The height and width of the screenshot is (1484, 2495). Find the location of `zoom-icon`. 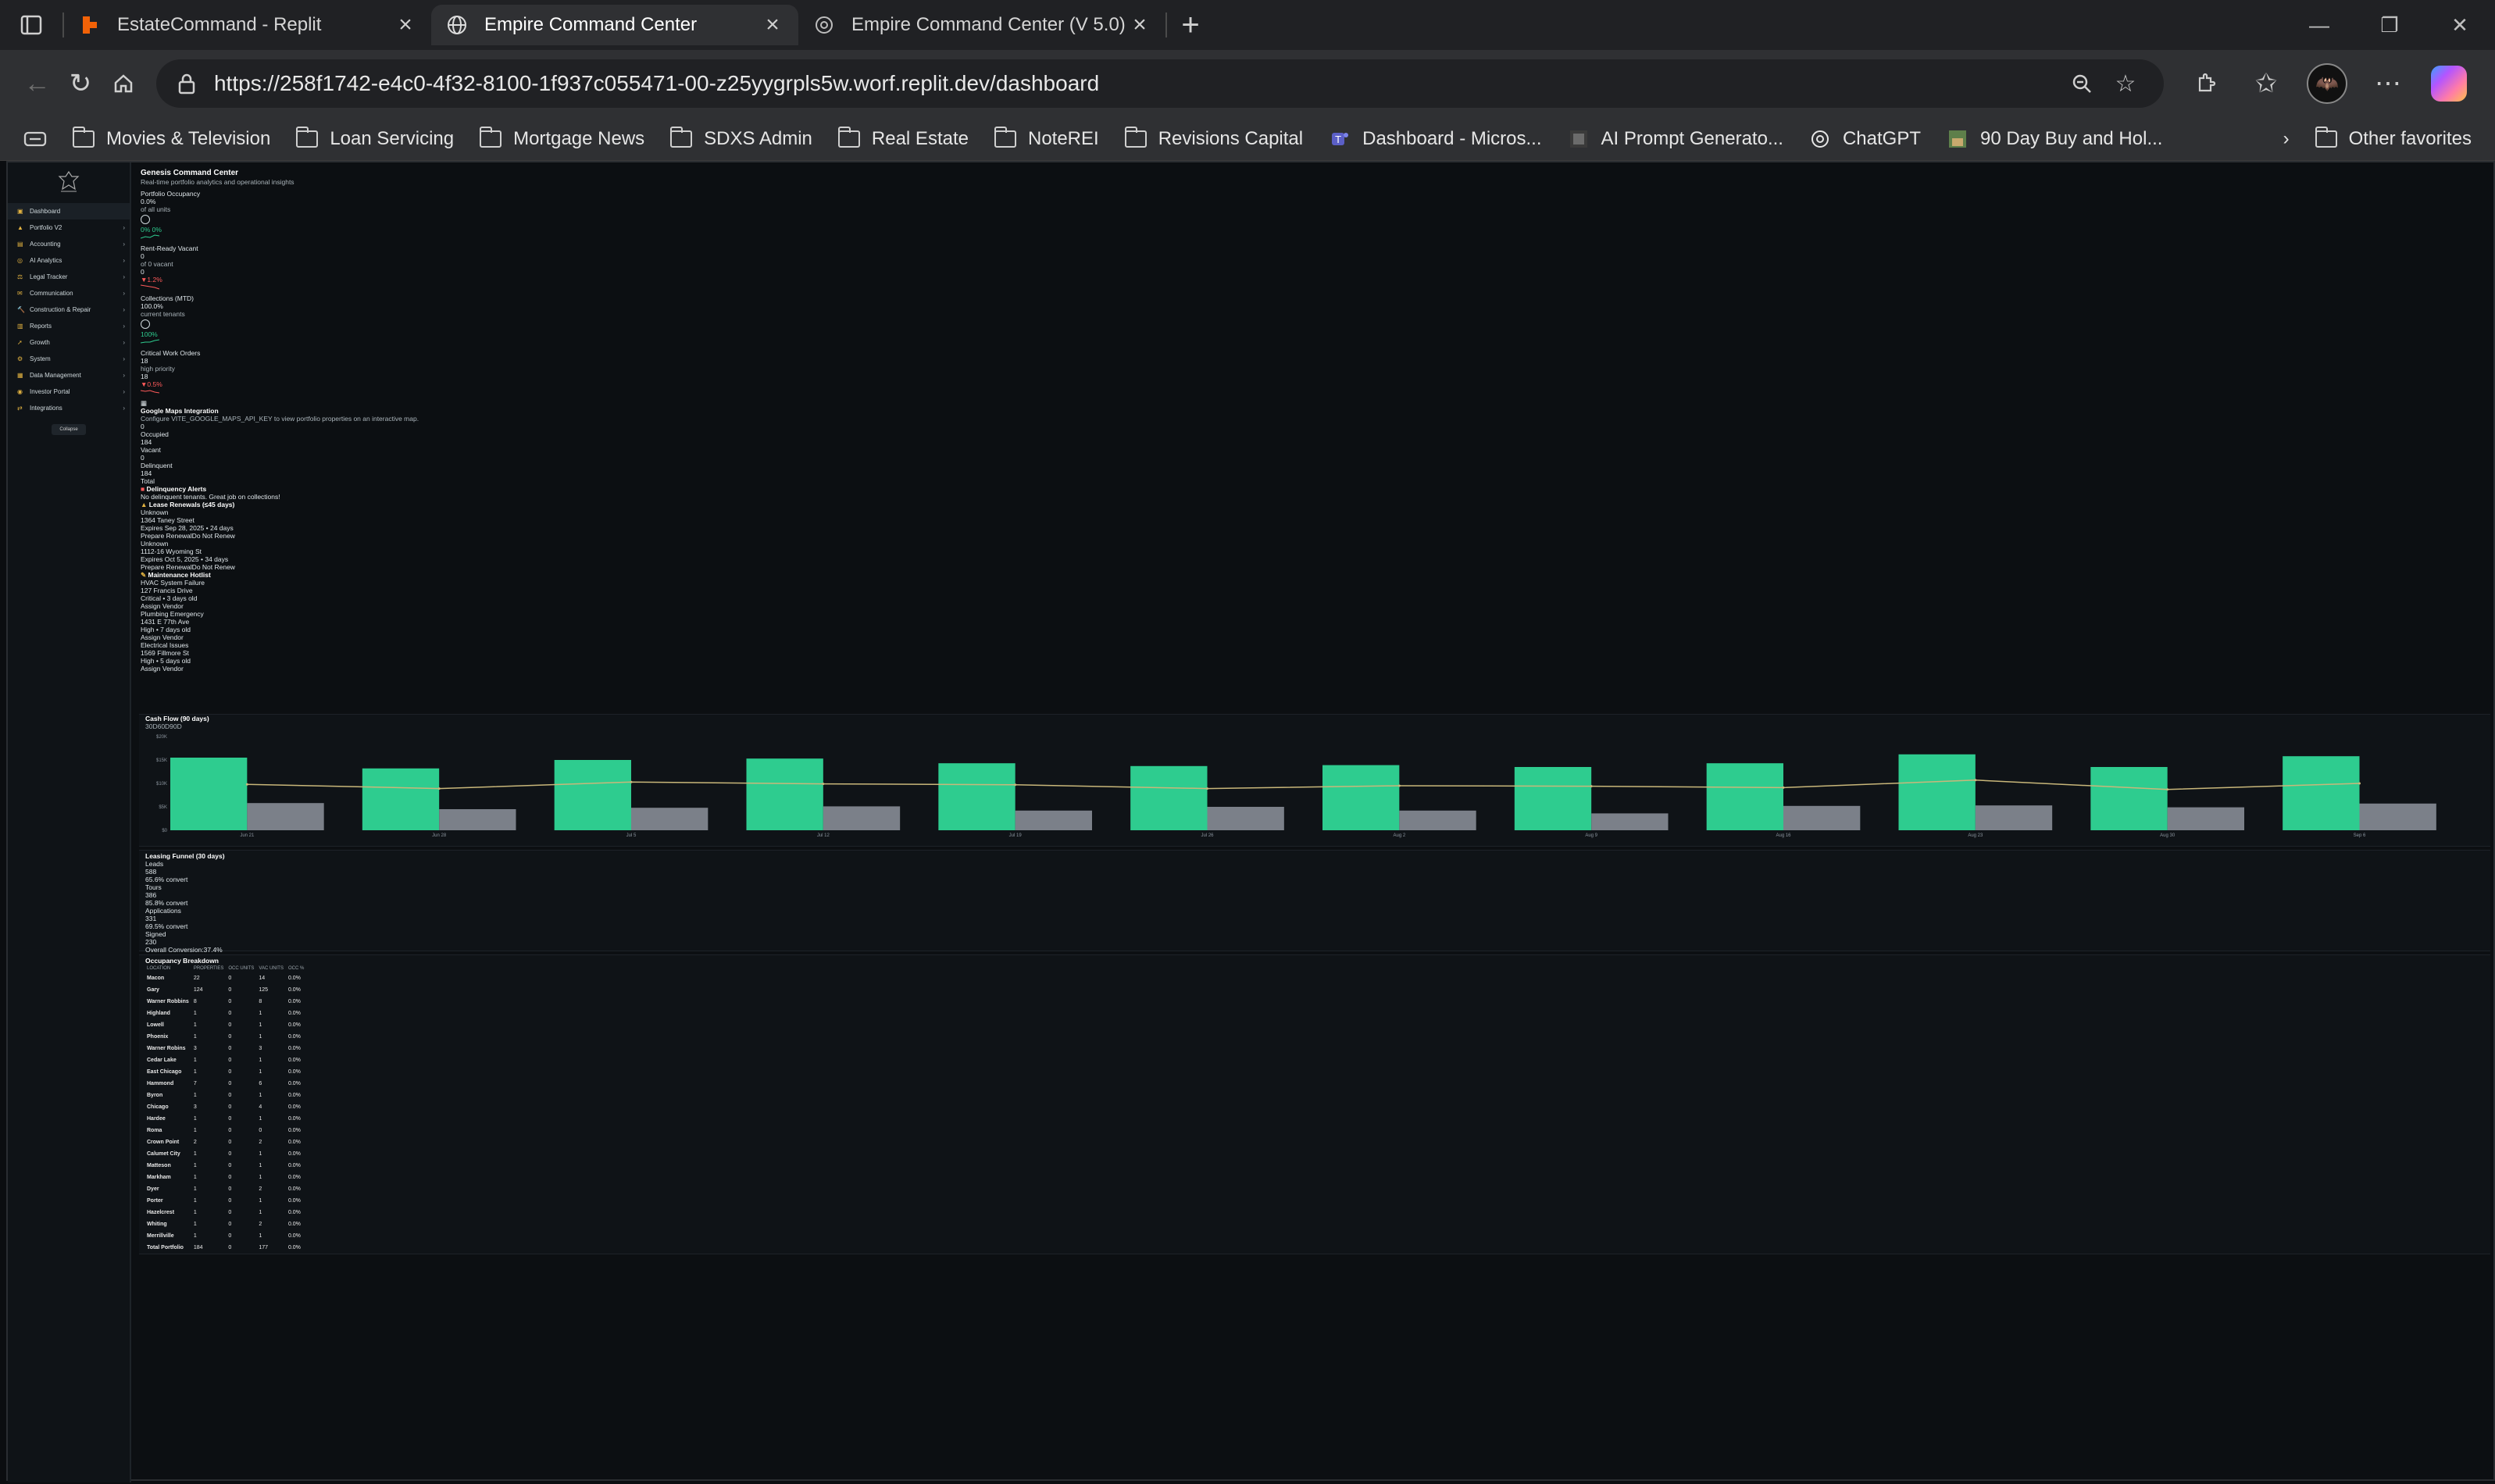

zoom-icon is located at coordinates (2081, 83).